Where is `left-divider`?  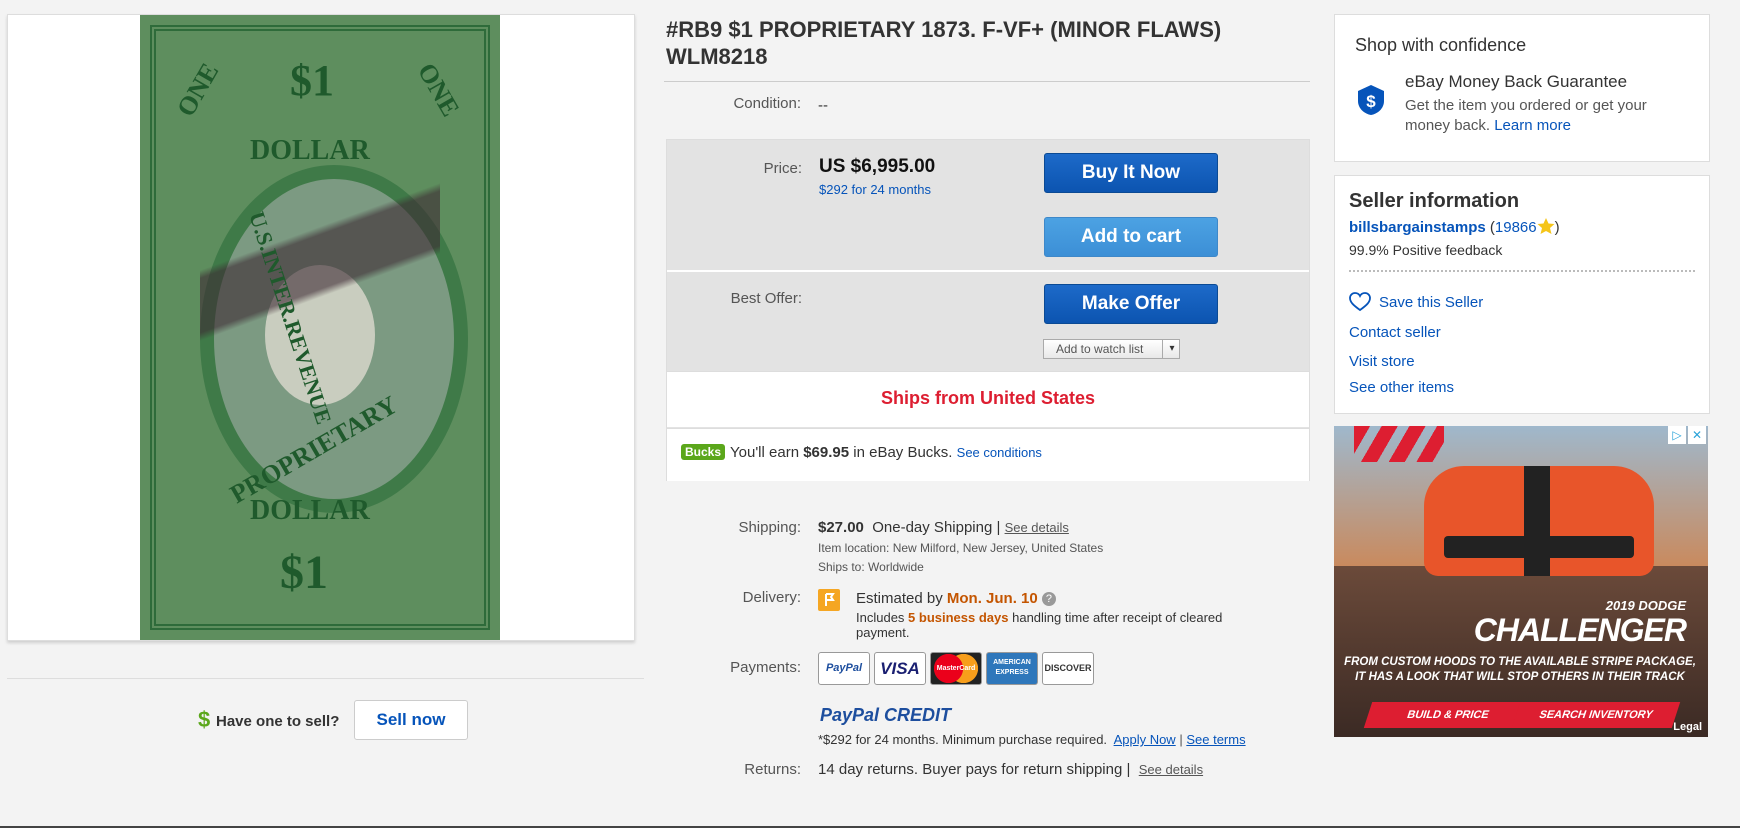
left-divider is located at coordinates (325, 678).